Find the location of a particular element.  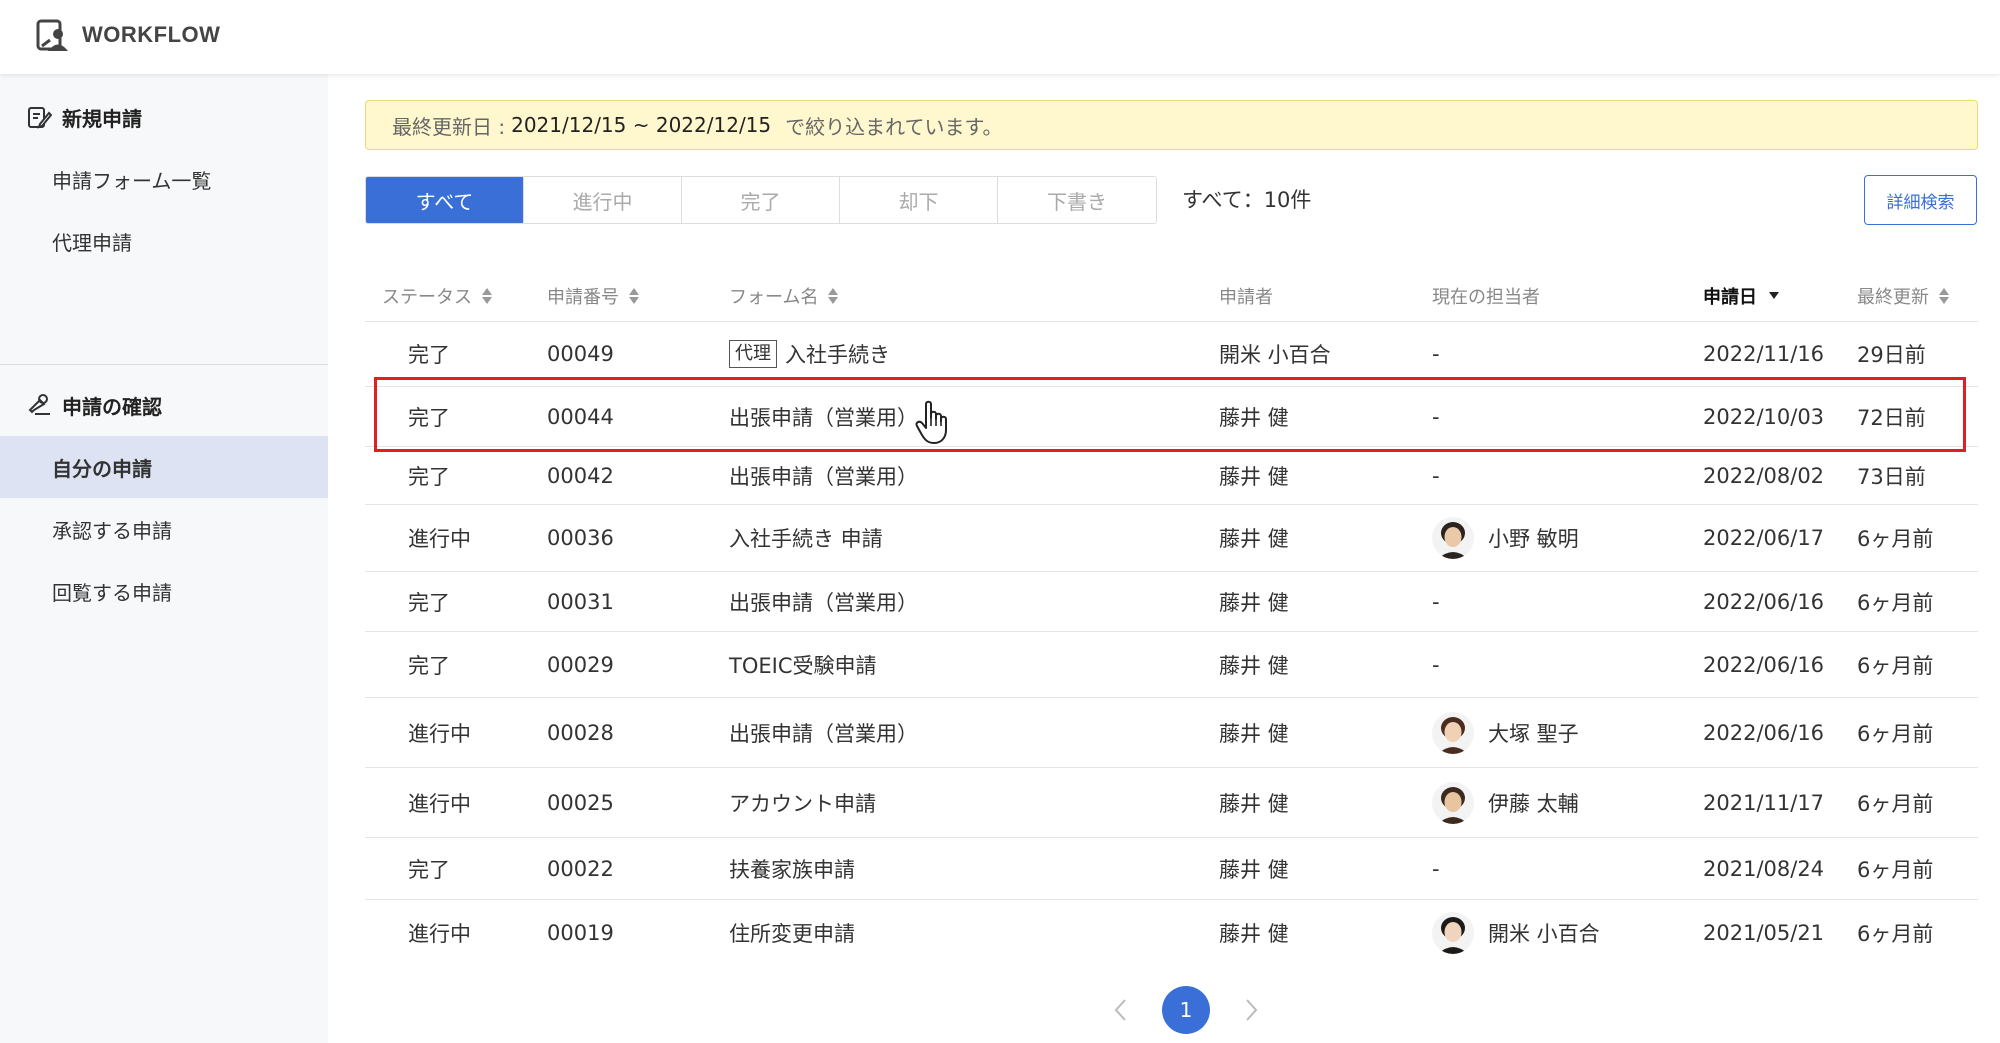

form-name-cell: 入社手続き 申請 is located at coordinates (806, 538).